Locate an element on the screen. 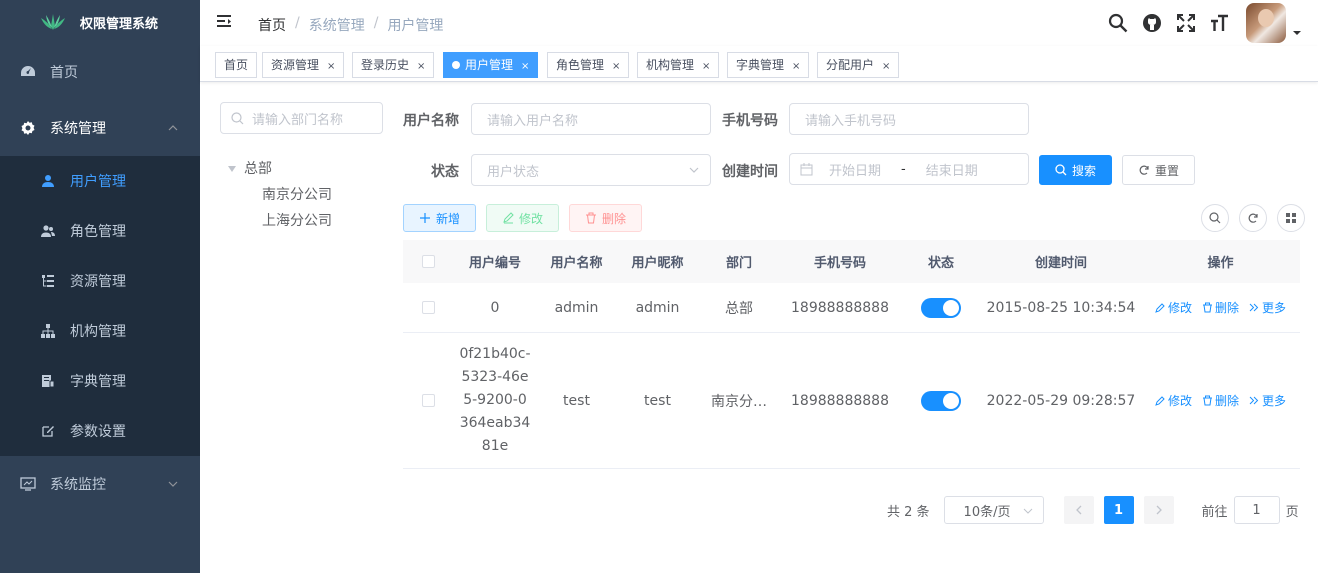 The width and height of the screenshot is (1318, 573). dept-search-input: 请输入部门名称 is located at coordinates (301, 118).